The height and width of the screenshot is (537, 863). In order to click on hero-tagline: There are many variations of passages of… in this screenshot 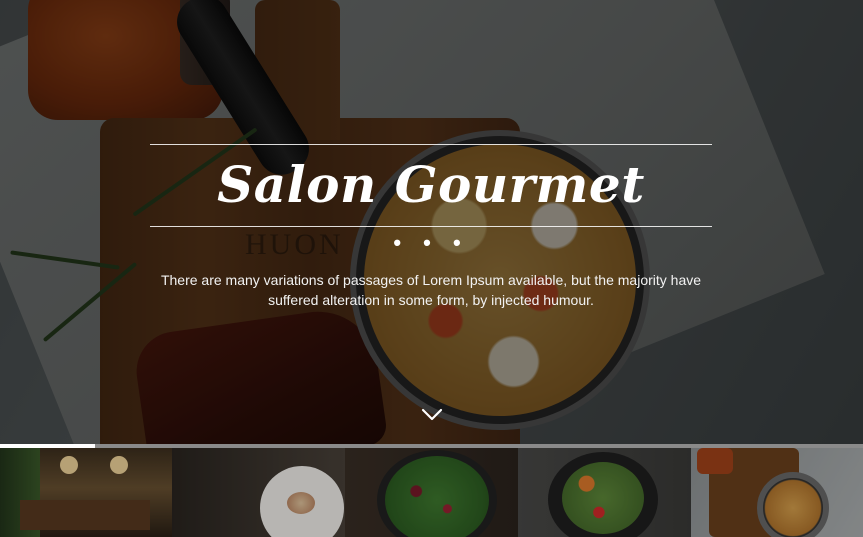, I will do `click(431, 290)`.